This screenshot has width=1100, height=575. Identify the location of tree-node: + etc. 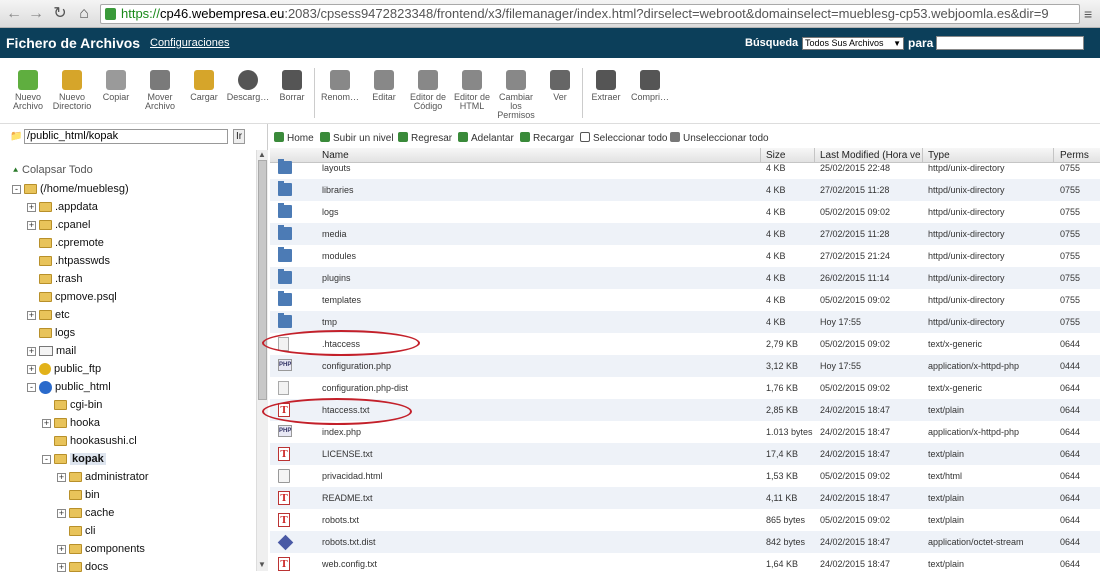
(48, 315).